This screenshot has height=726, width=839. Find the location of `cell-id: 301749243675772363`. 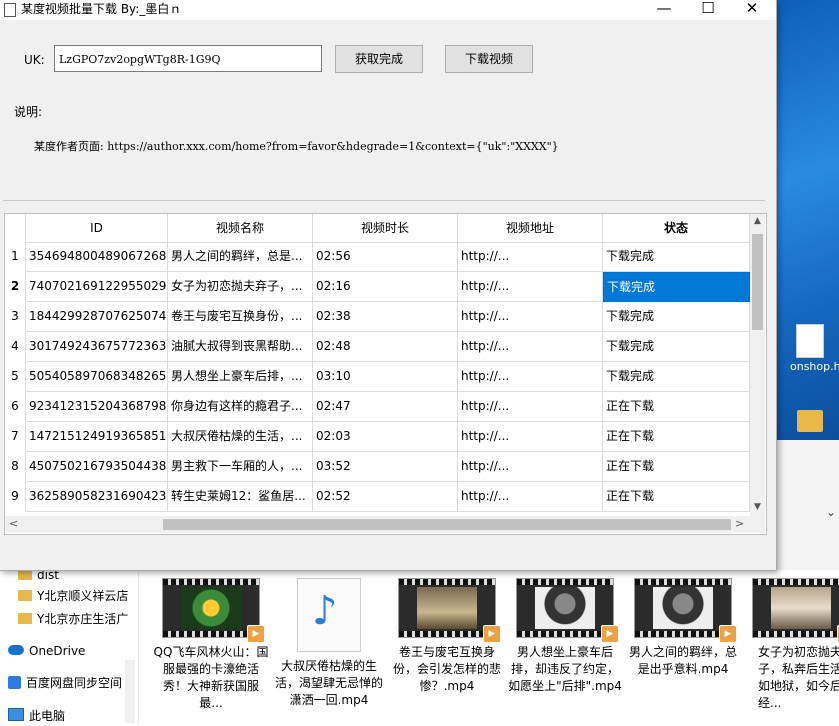

cell-id: 301749243675772363 is located at coordinates (97, 347).